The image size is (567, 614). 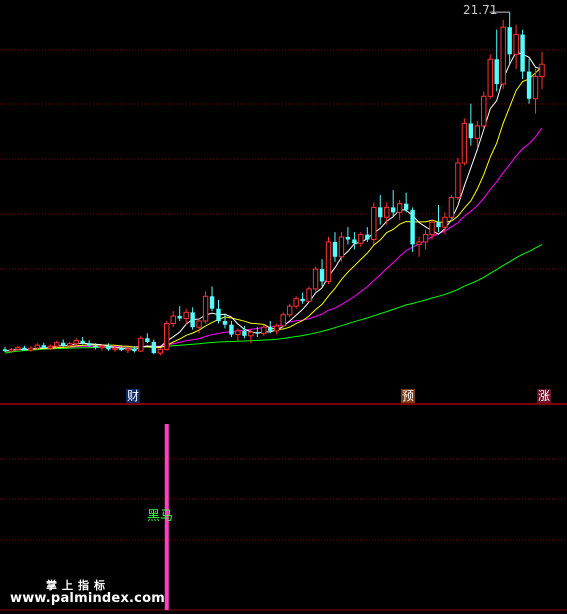 What do you see at coordinates (160, 516) in the screenshot?
I see `signal-label: 黑马` at bounding box center [160, 516].